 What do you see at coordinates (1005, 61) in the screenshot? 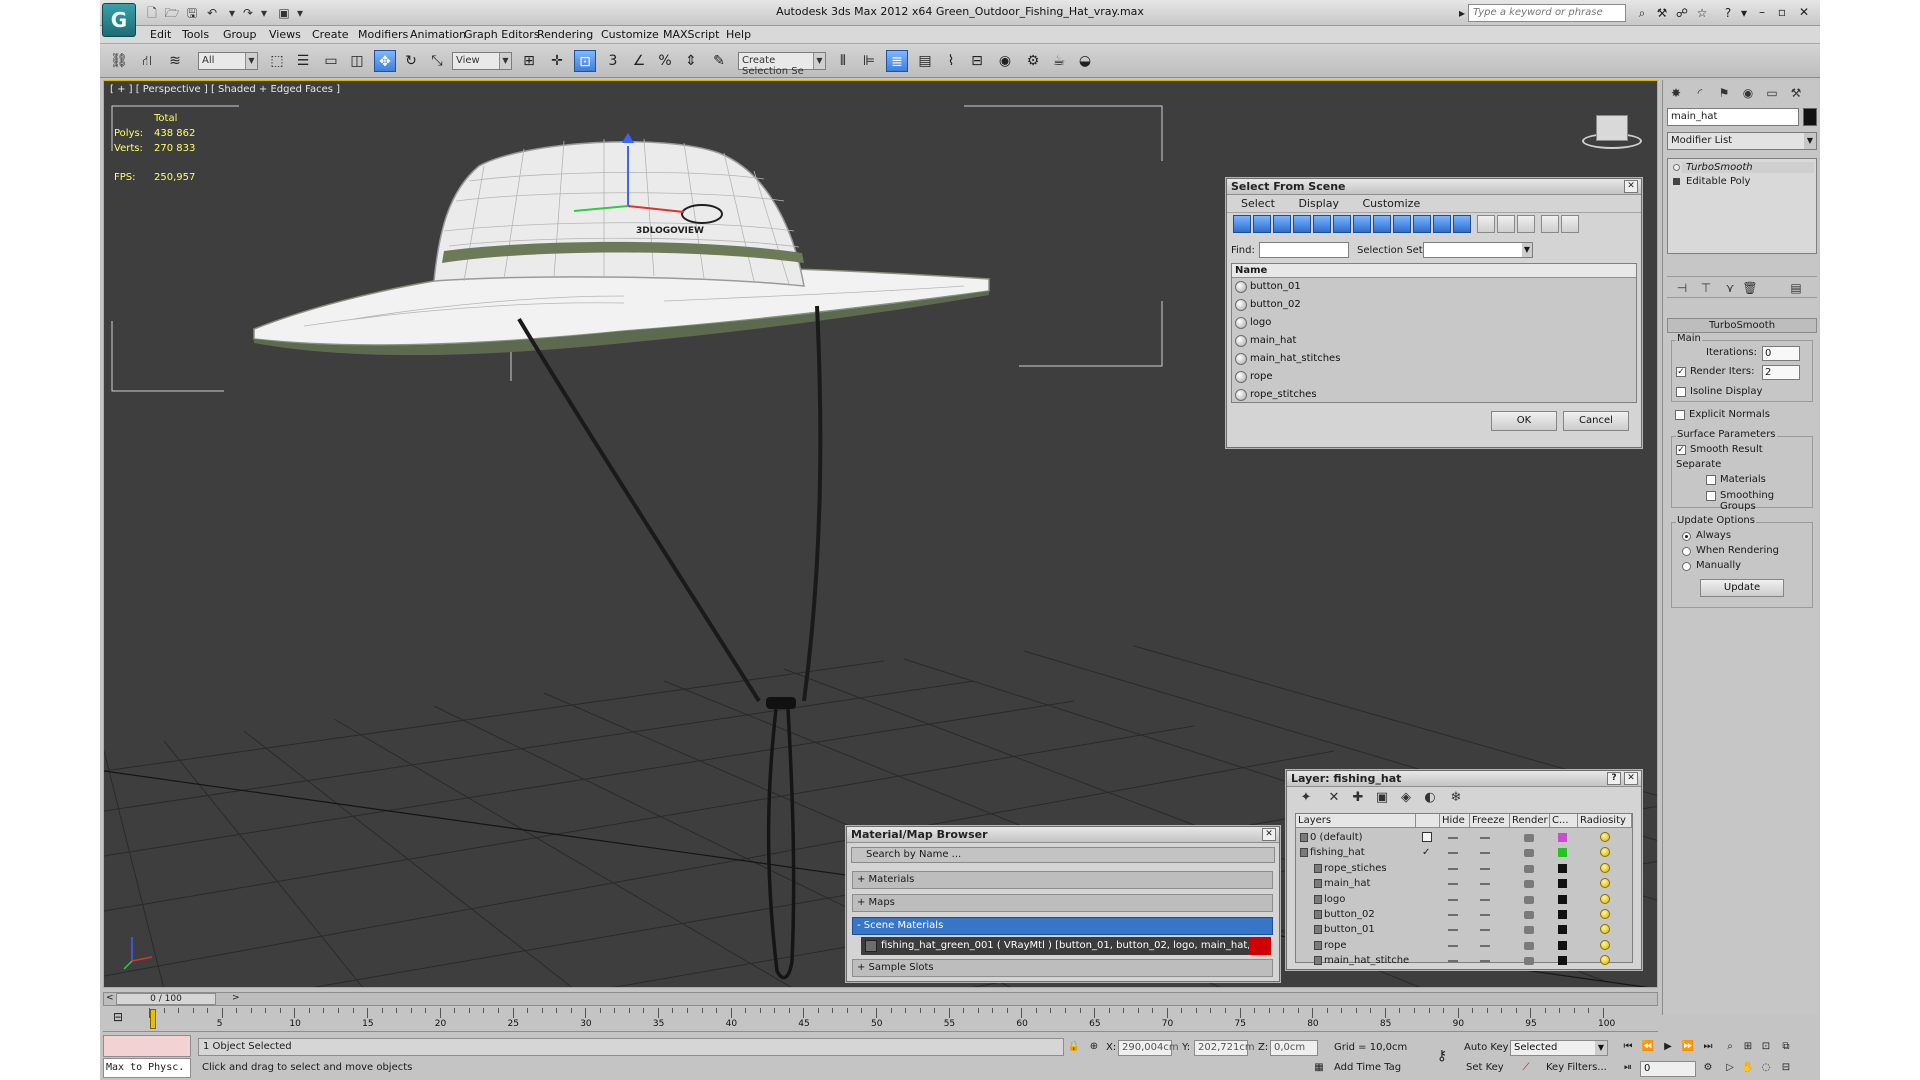
I see `material-editor-icon: ◉` at bounding box center [1005, 61].